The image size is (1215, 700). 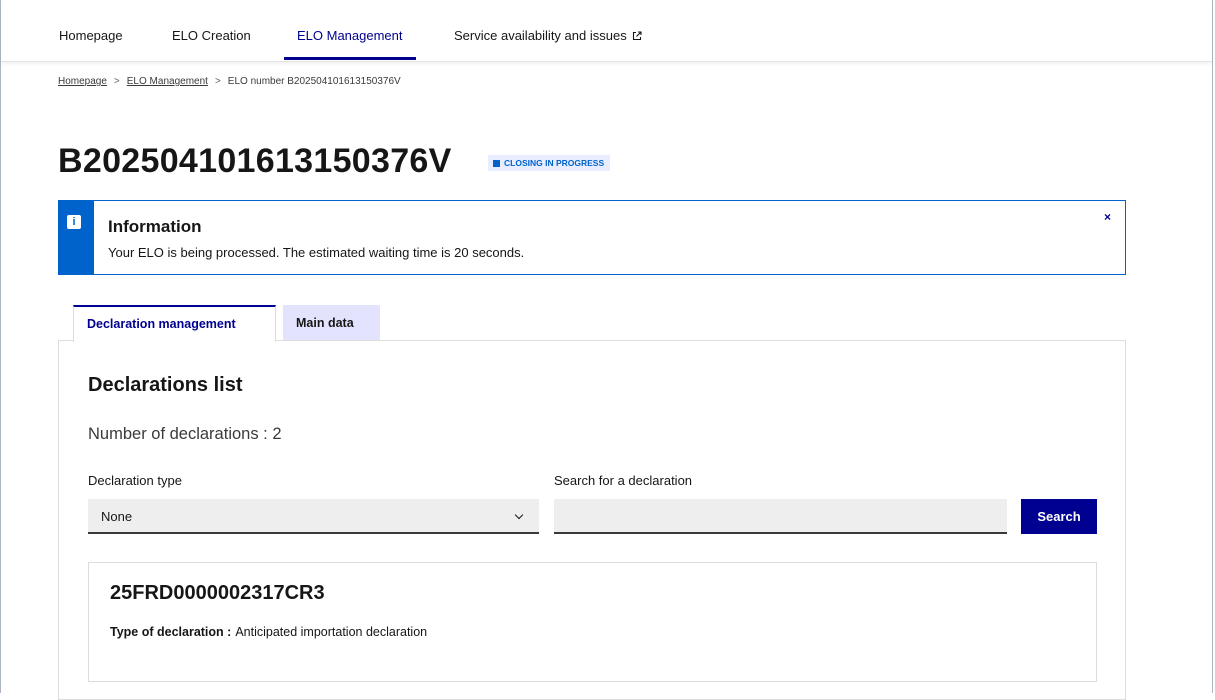 What do you see at coordinates (1107, 217) in the screenshot?
I see `close-icon: ×` at bounding box center [1107, 217].